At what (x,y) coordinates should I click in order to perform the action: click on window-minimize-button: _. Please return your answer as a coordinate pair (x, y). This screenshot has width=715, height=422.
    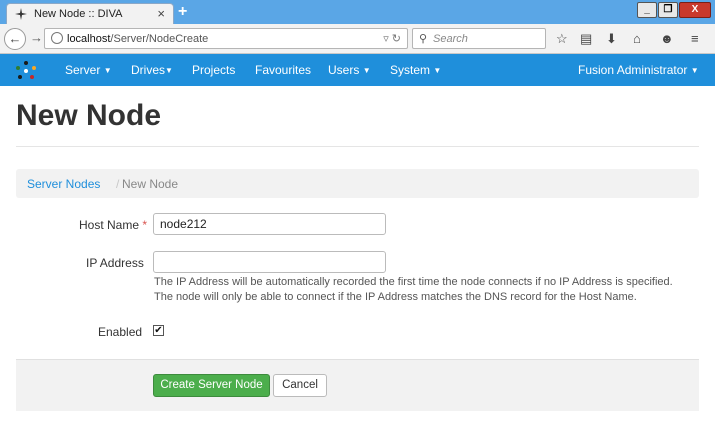
    Looking at the image, I should click on (647, 10).